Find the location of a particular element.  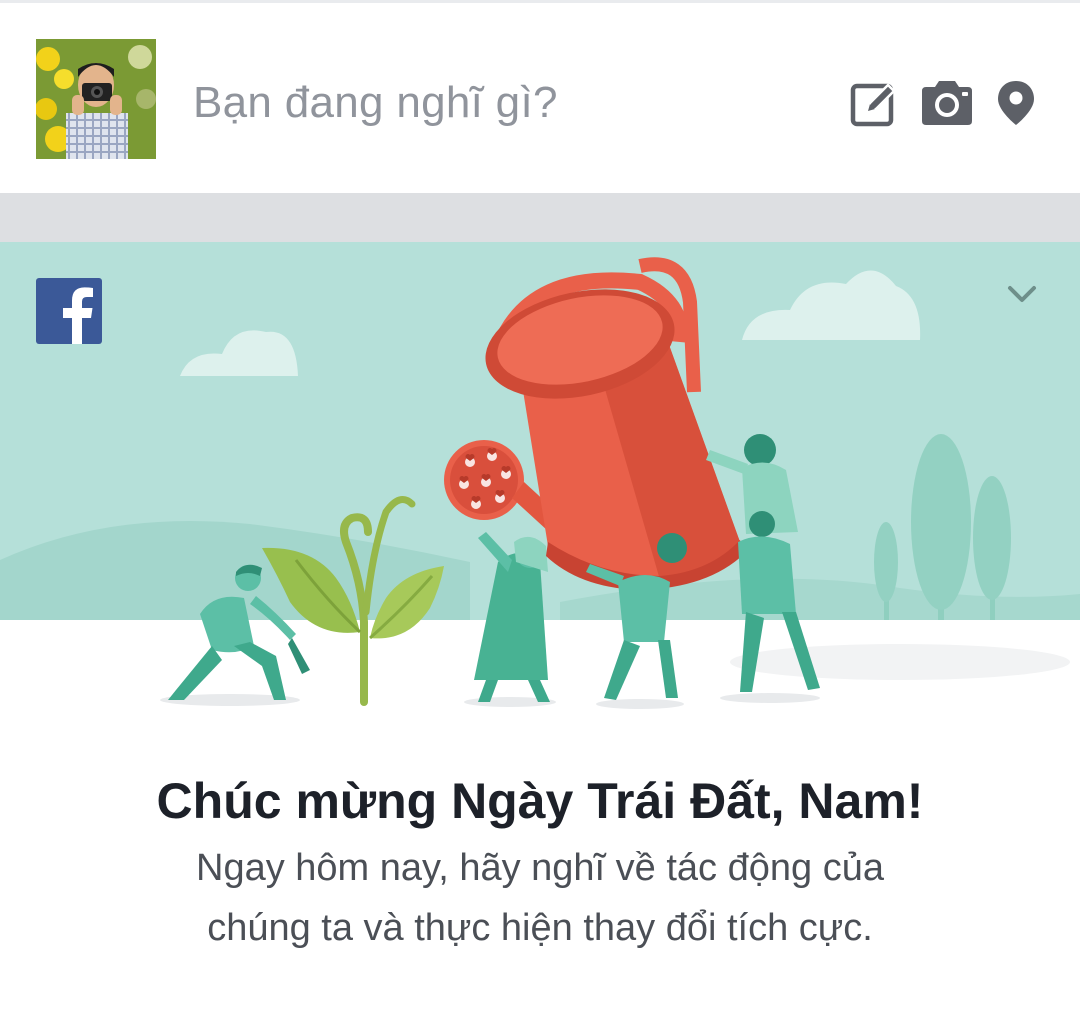

chevron-down-icon is located at coordinates (1022, 293).